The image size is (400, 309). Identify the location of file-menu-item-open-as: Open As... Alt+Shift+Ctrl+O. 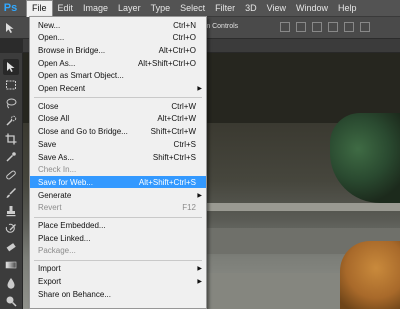
(118, 63).